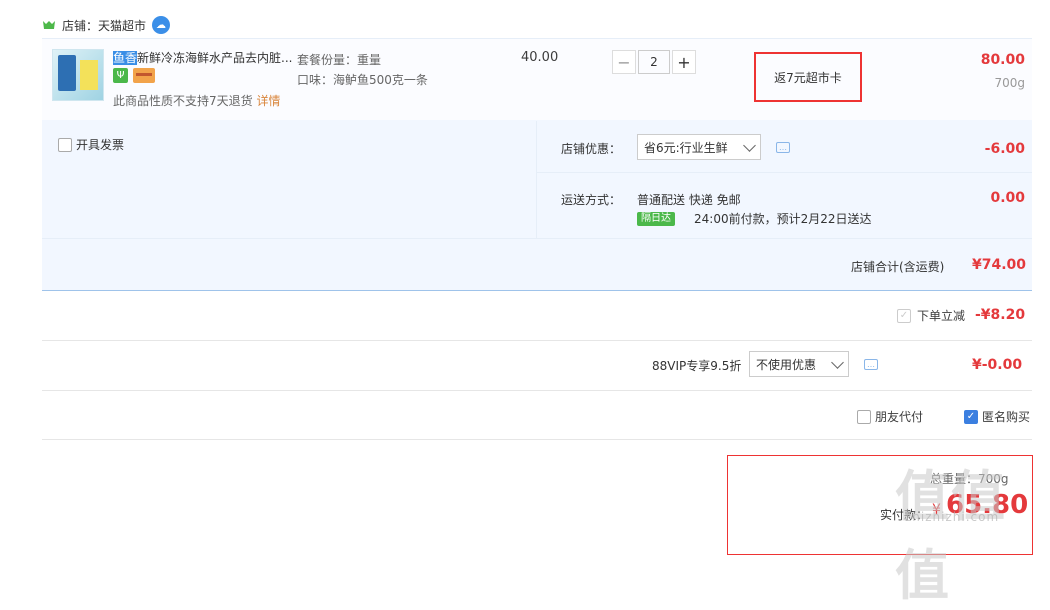 Image resolution: width=1050 pixels, height=610 pixels. I want to click on shop-discount-select: 省6元:行业生鲜, so click(699, 147).